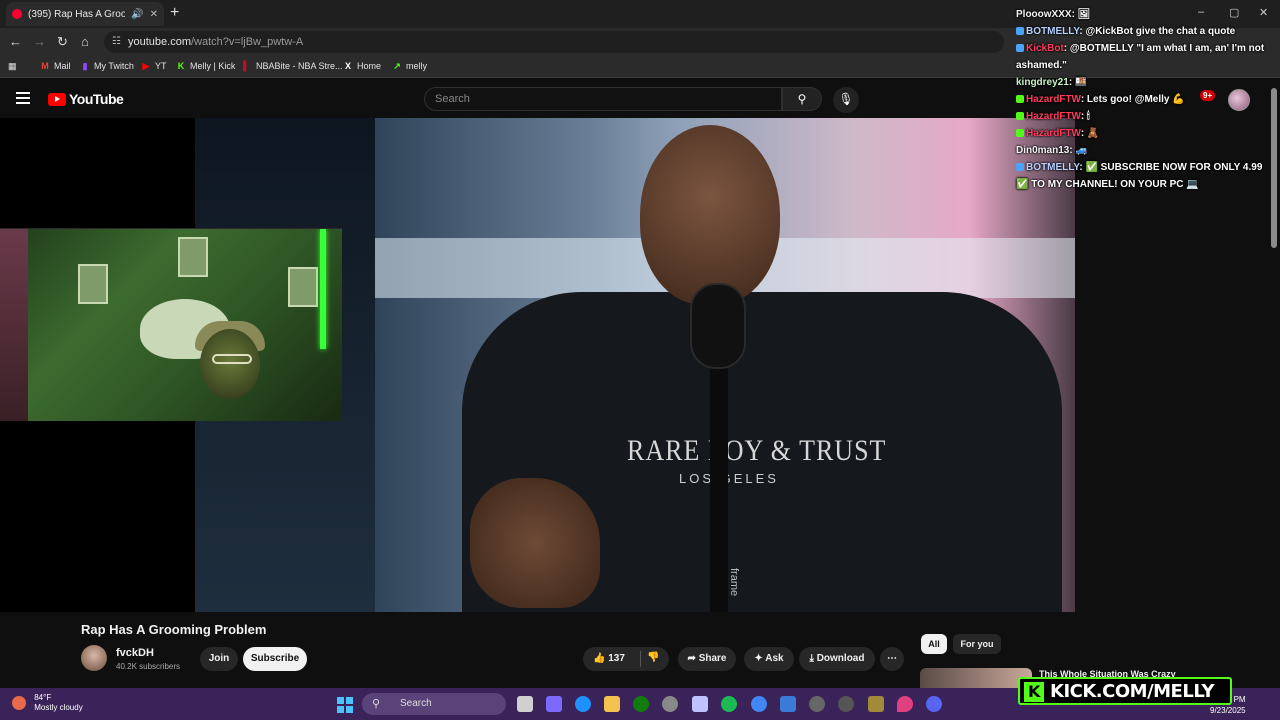  I want to click on like-button: 👍 137 👎, so click(626, 659).